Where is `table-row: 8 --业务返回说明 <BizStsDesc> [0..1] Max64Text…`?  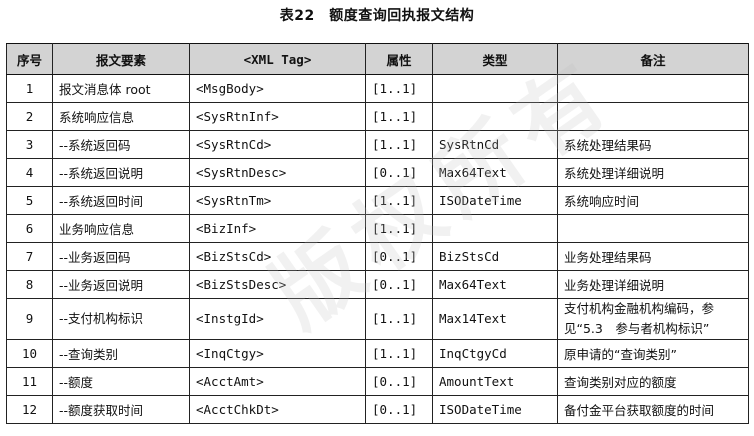
table-row: 8 --业务返回说明 <BizStsDesc> [0..1] Max64Text… is located at coordinates (377, 284).